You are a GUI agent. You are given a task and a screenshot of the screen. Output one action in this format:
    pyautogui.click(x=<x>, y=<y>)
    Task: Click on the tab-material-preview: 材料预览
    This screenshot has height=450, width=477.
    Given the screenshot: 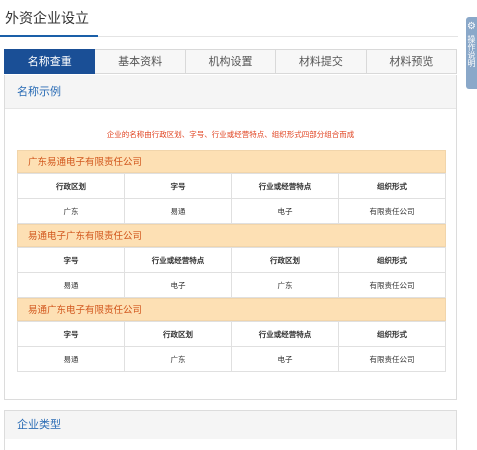 What is the action you would take?
    pyautogui.click(x=412, y=61)
    